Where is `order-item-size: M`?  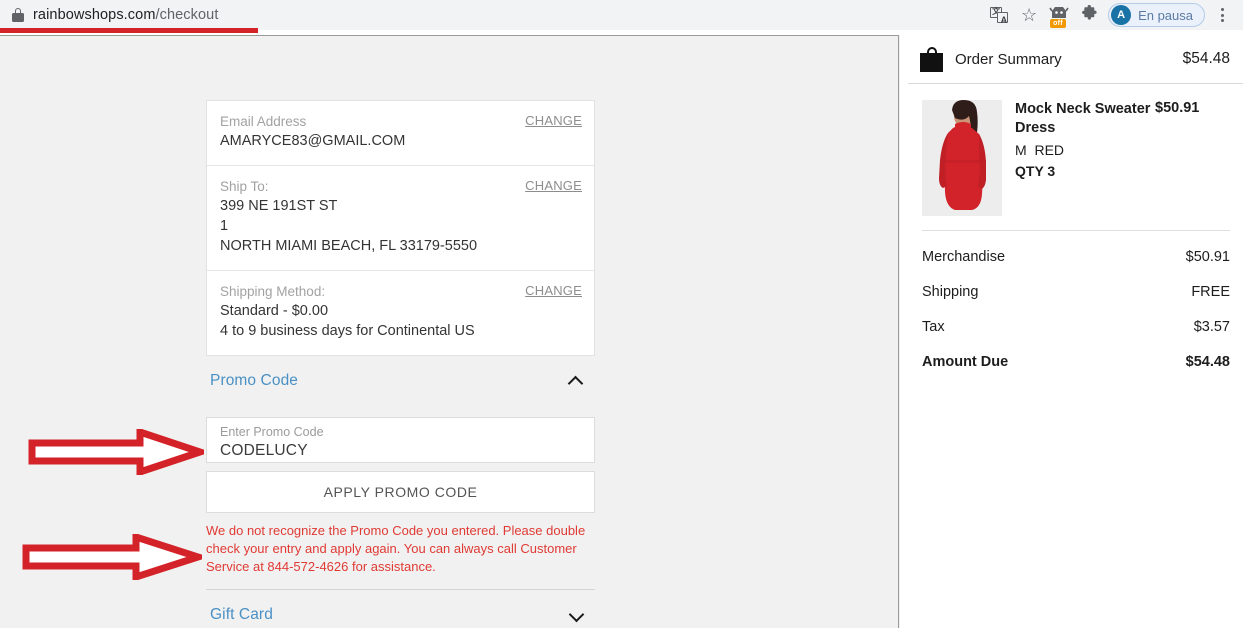 order-item-size: M is located at coordinates (1021, 150).